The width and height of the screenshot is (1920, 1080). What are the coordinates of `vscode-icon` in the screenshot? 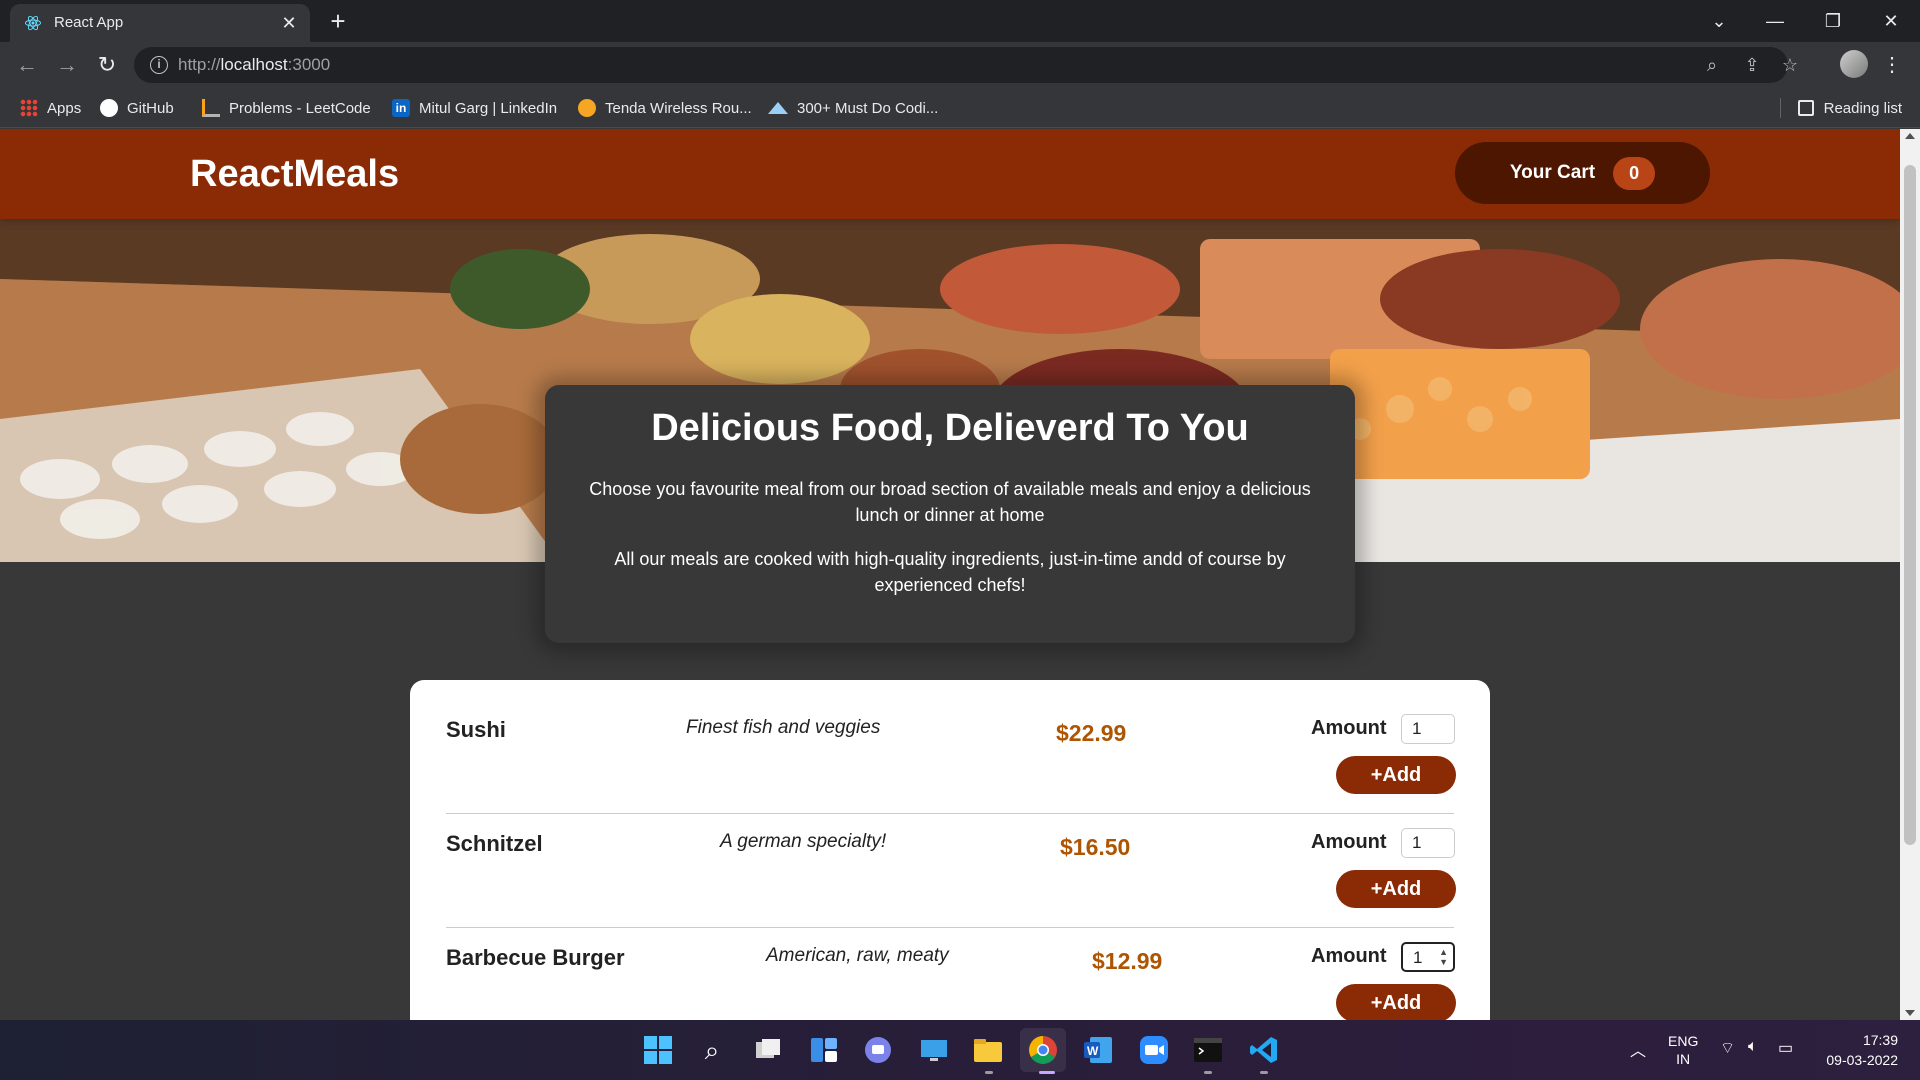 It's located at (1264, 1050).